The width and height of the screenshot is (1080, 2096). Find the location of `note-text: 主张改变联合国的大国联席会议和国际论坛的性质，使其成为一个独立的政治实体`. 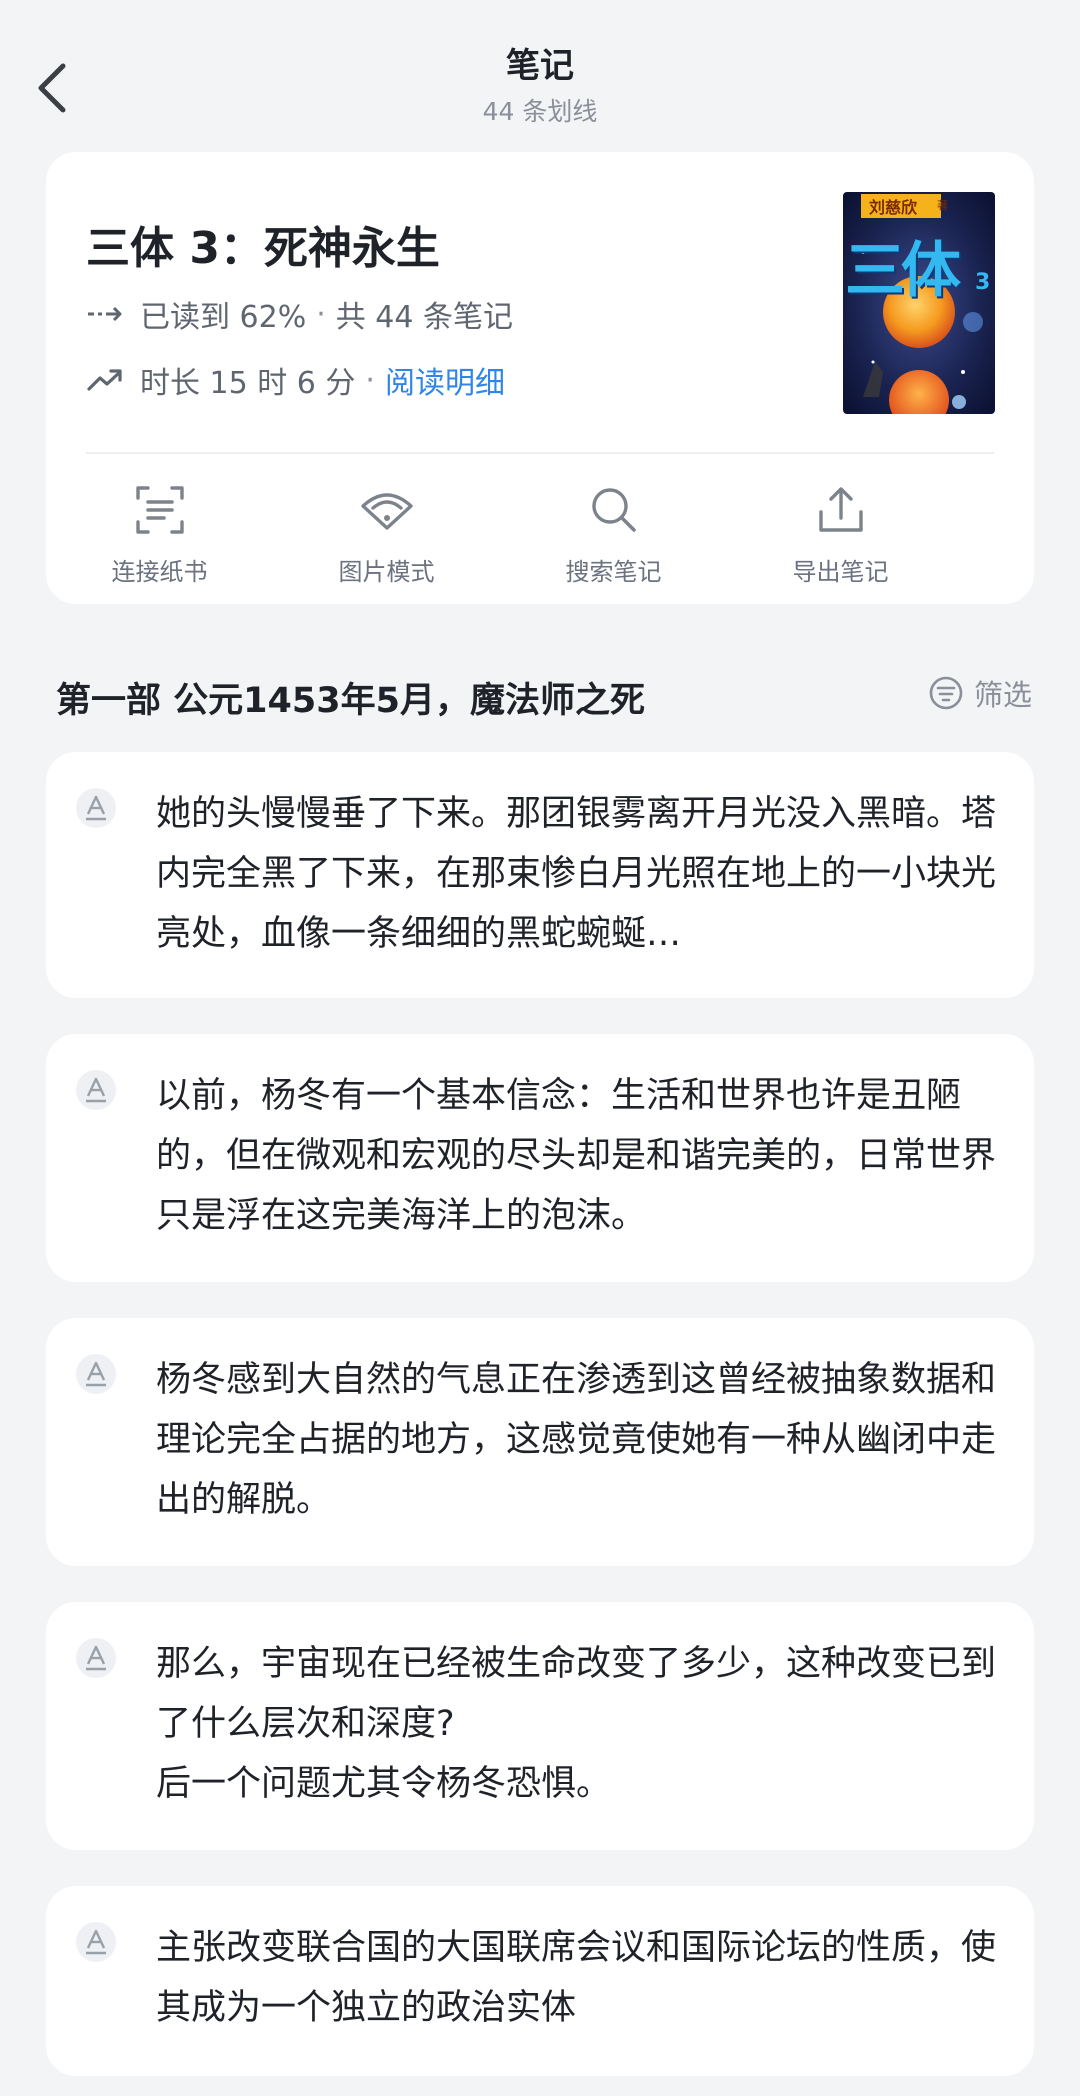

note-text: 主张改变联合国的大国联席会议和国际论坛的性质，使其成为一个独立的政治实体 is located at coordinates (576, 1978).